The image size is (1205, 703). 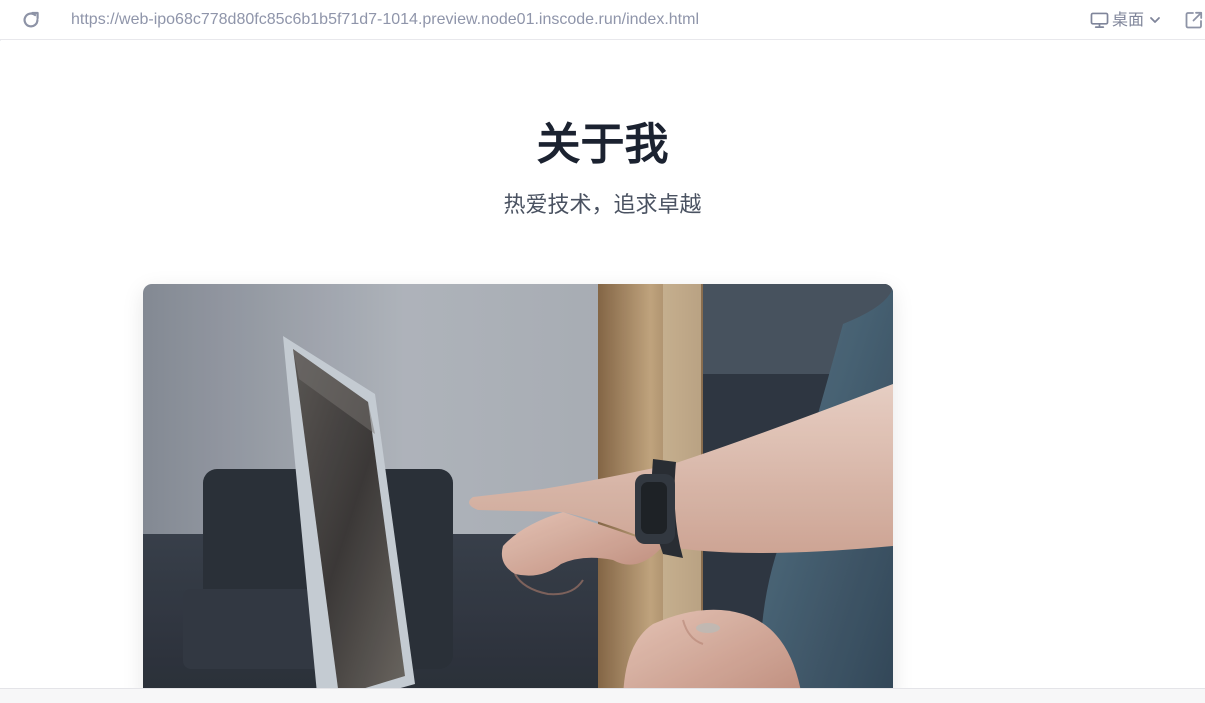 I want to click on device-mode-select: 桌面, so click(x=1125, y=20).